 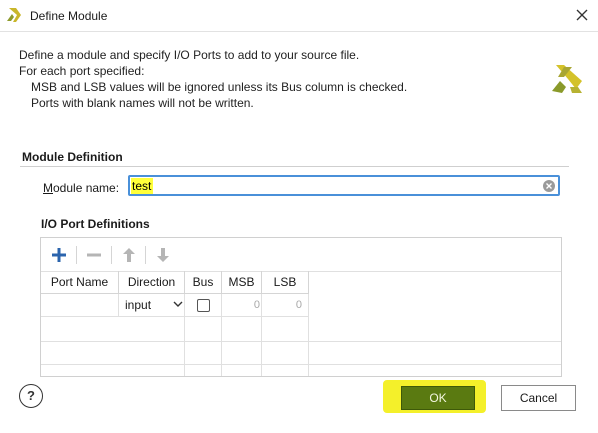 I want to click on port-name-cell, so click(x=80, y=305).